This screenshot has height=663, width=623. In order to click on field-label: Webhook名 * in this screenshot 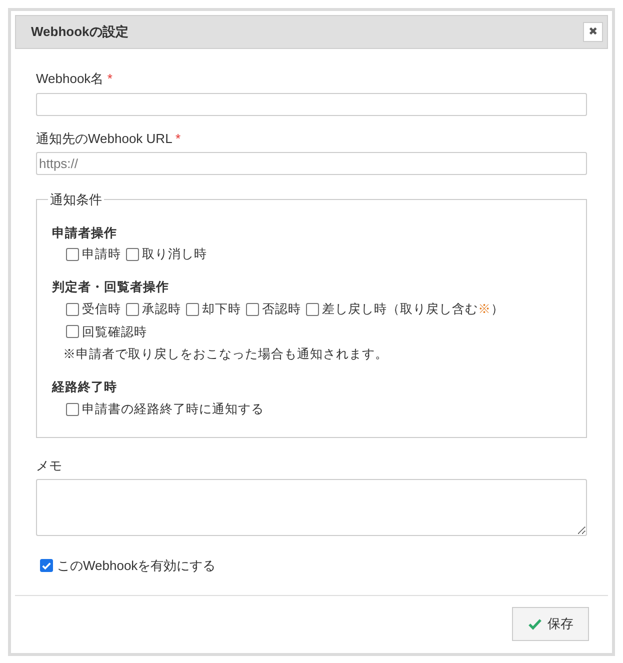, I will do `click(75, 79)`.